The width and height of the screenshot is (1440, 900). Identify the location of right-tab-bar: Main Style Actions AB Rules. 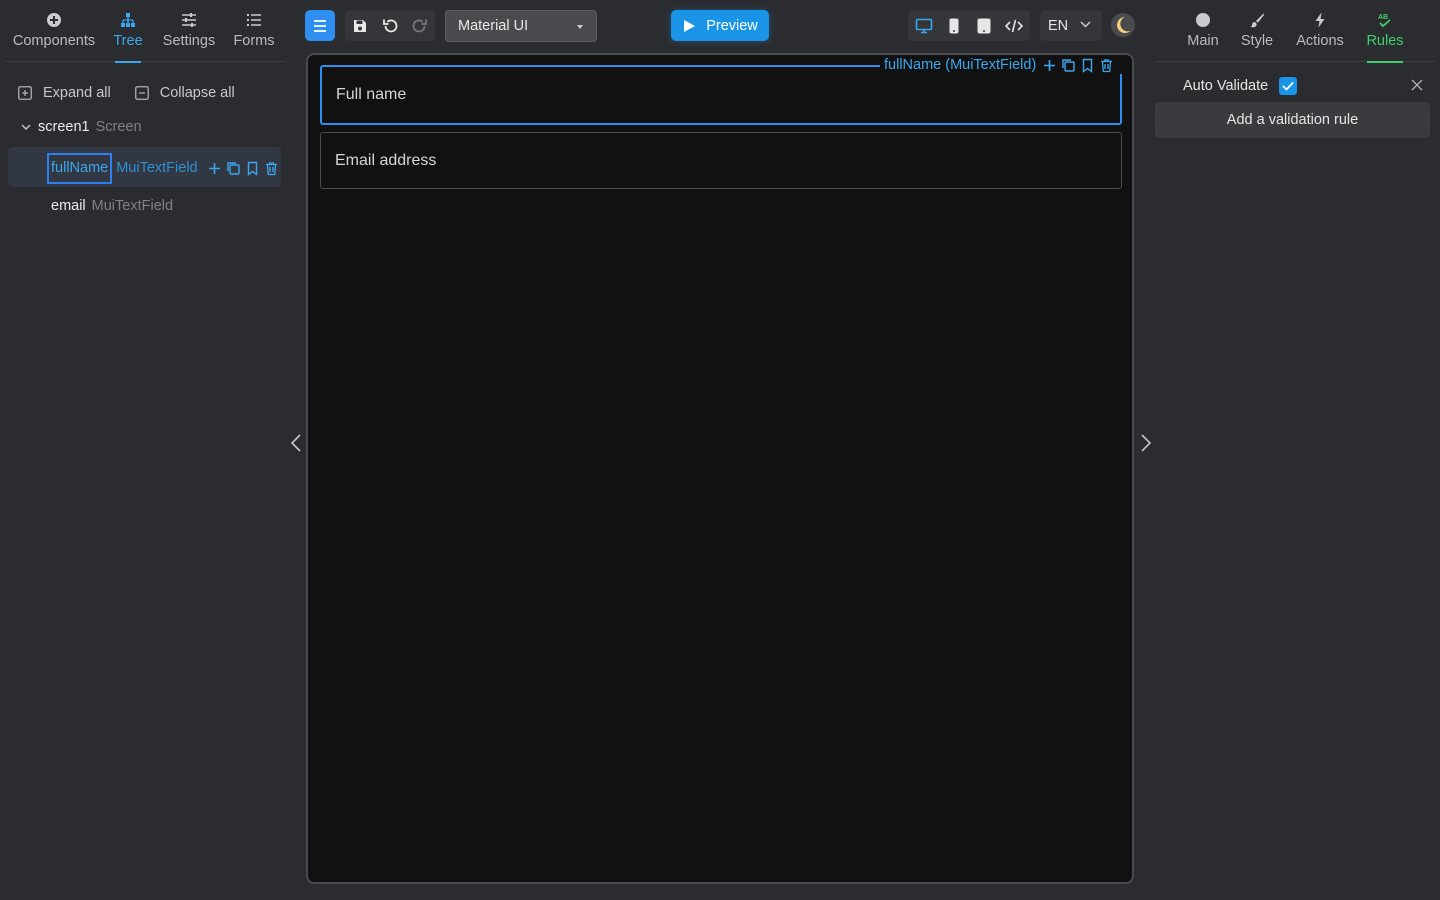
(1295, 31).